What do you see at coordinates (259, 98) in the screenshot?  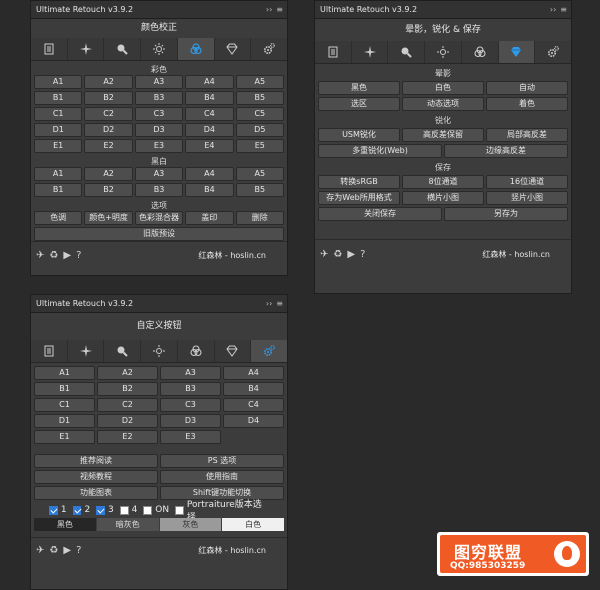 I see `color-preset-button: B5` at bounding box center [259, 98].